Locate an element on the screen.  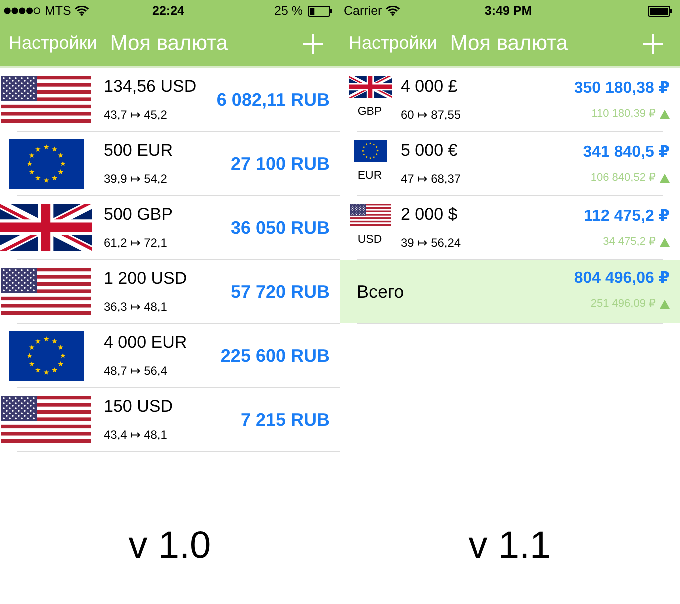
currency-amount: 2 000 $ is located at coordinates (430, 214).